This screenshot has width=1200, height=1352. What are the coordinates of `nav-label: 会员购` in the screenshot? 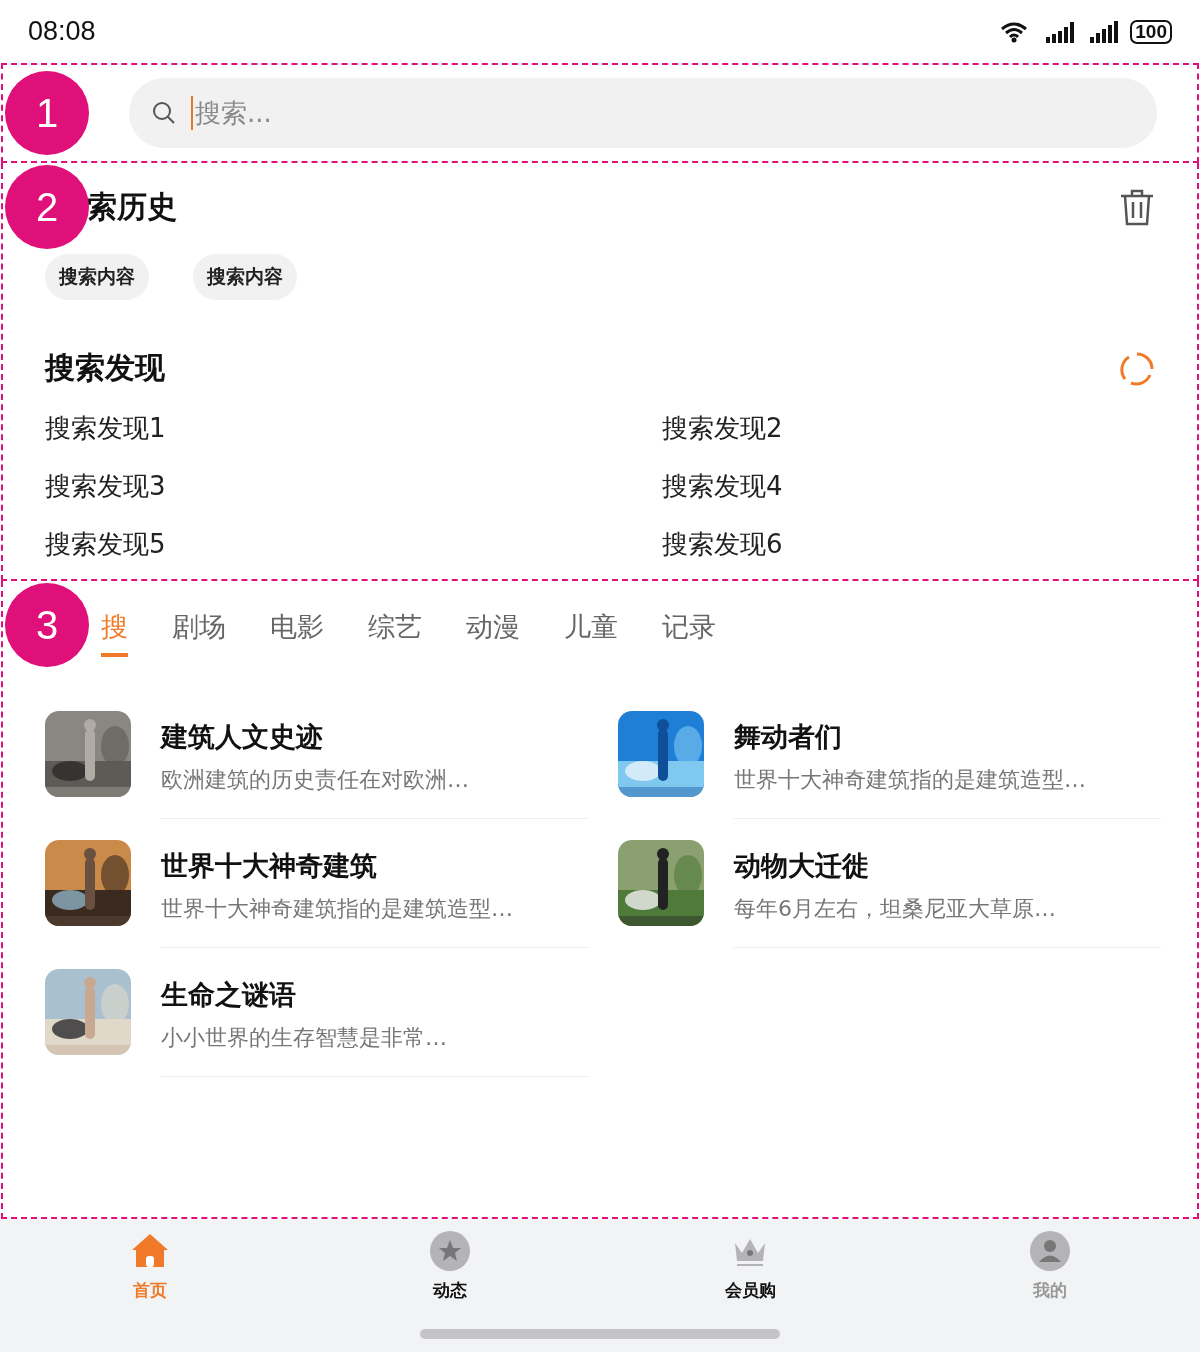 It's located at (750, 1290).